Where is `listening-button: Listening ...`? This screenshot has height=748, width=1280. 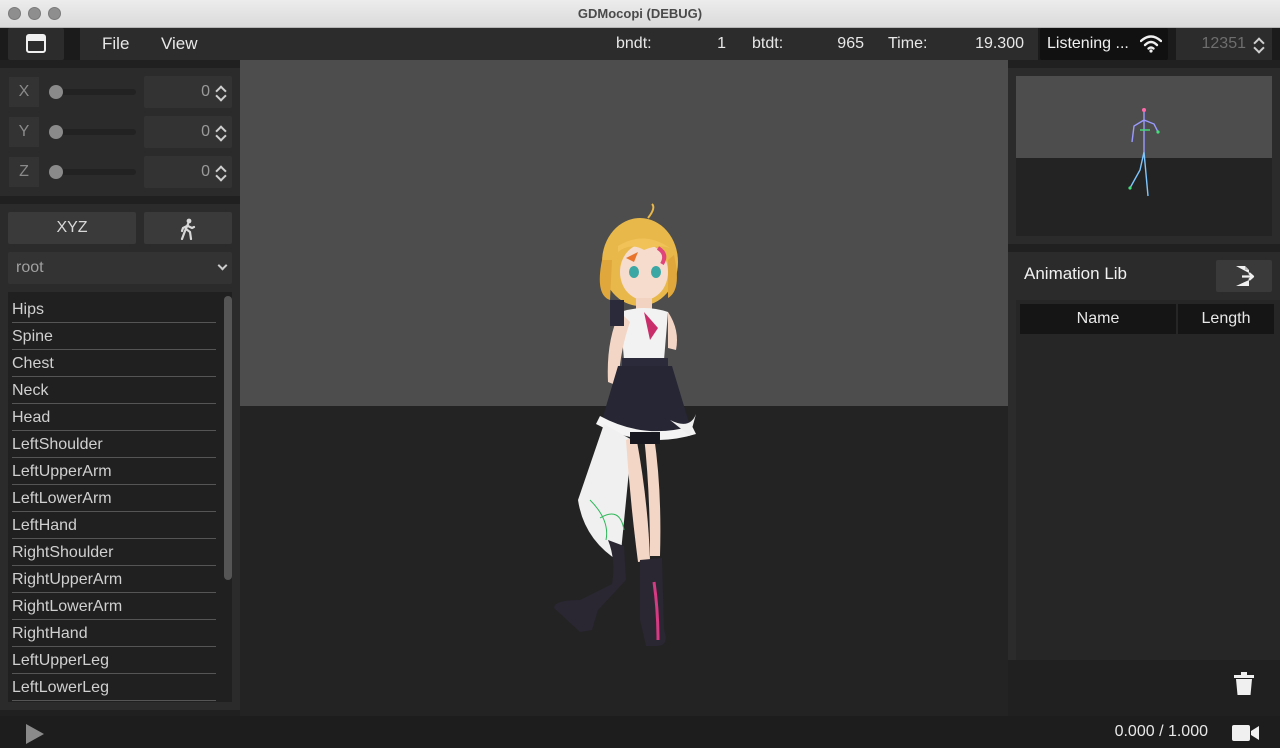
listening-button: Listening ... is located at coordinates (1104, 44).